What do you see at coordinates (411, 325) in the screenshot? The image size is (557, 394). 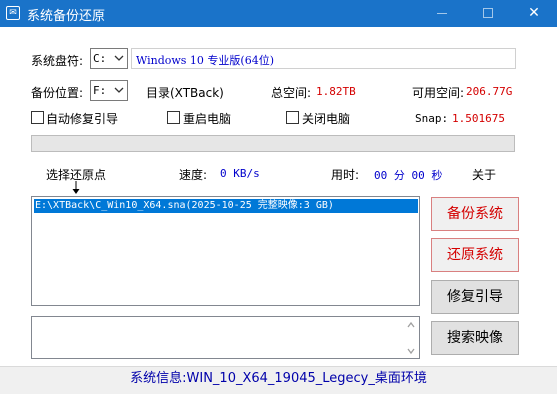 I see `scroll-up-icon` at bounding box center [411, 325].